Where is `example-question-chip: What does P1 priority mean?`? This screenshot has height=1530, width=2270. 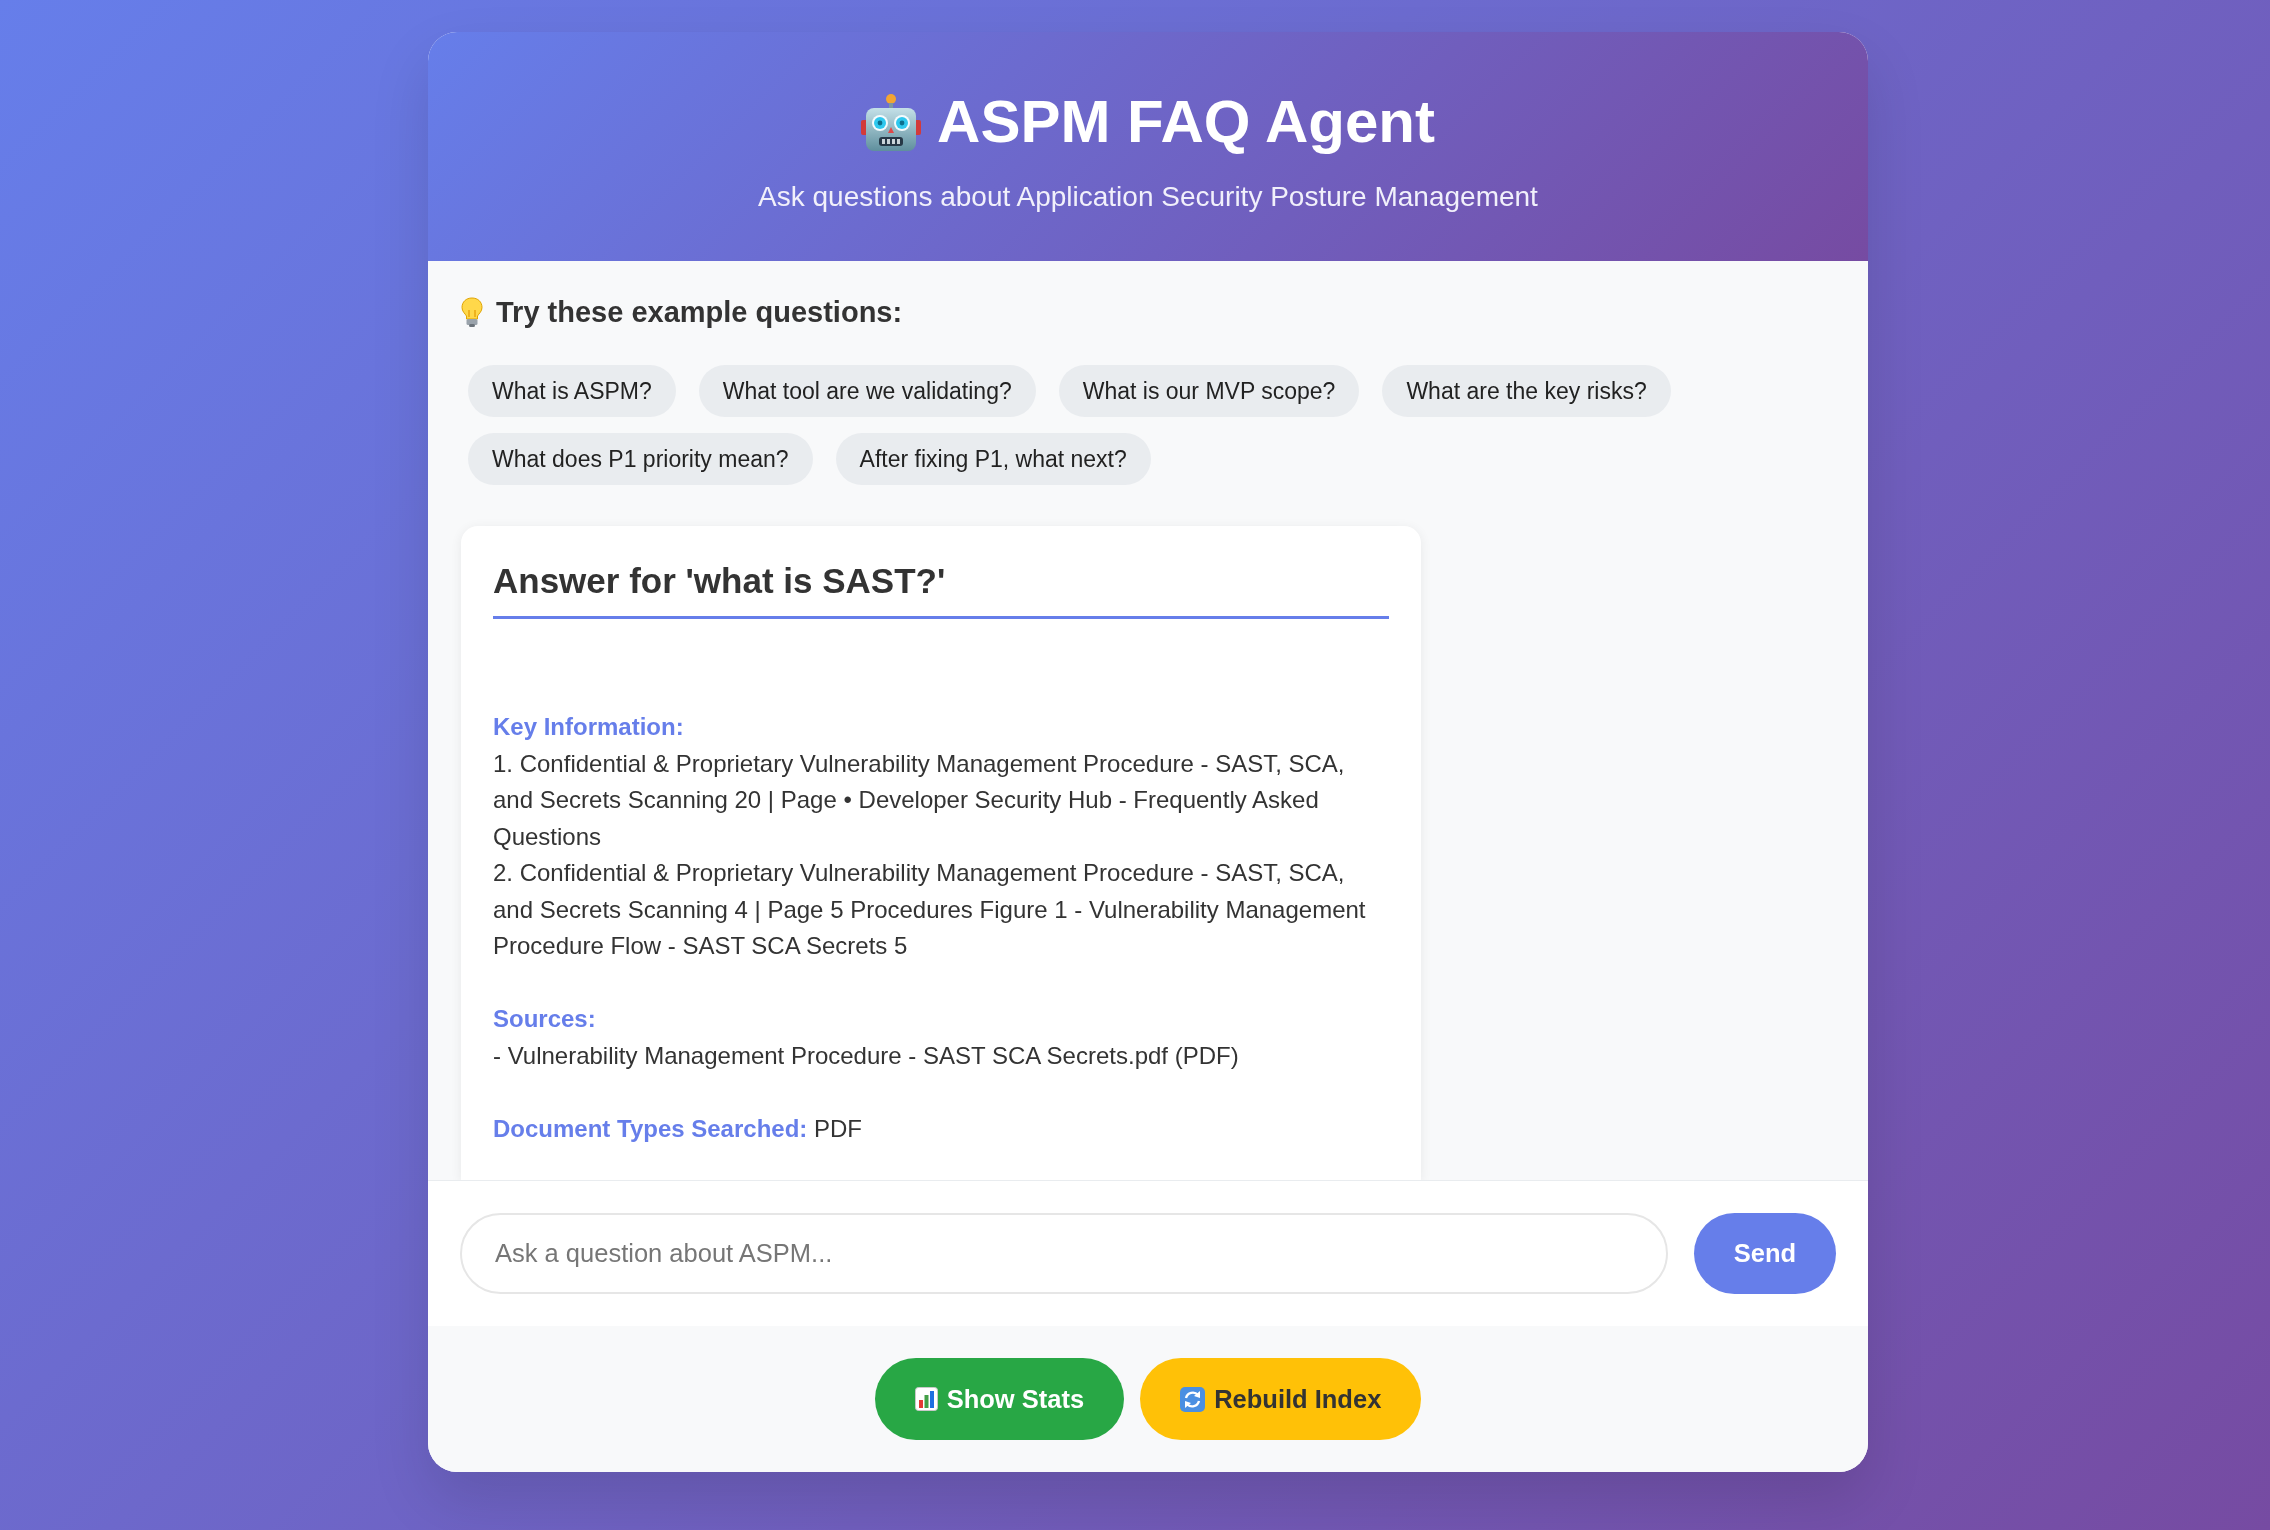
example-question-chip: What does P1 priority mean? is located at coordinates (640, 459).